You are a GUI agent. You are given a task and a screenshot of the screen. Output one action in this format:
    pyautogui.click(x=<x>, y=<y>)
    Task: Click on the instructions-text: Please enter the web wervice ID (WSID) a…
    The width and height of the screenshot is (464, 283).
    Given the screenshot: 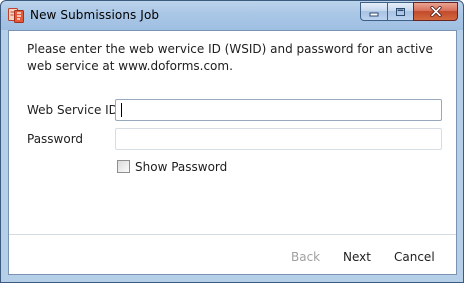 What is the action you would take?
    pyautogui.click(x=230, y=57)
    